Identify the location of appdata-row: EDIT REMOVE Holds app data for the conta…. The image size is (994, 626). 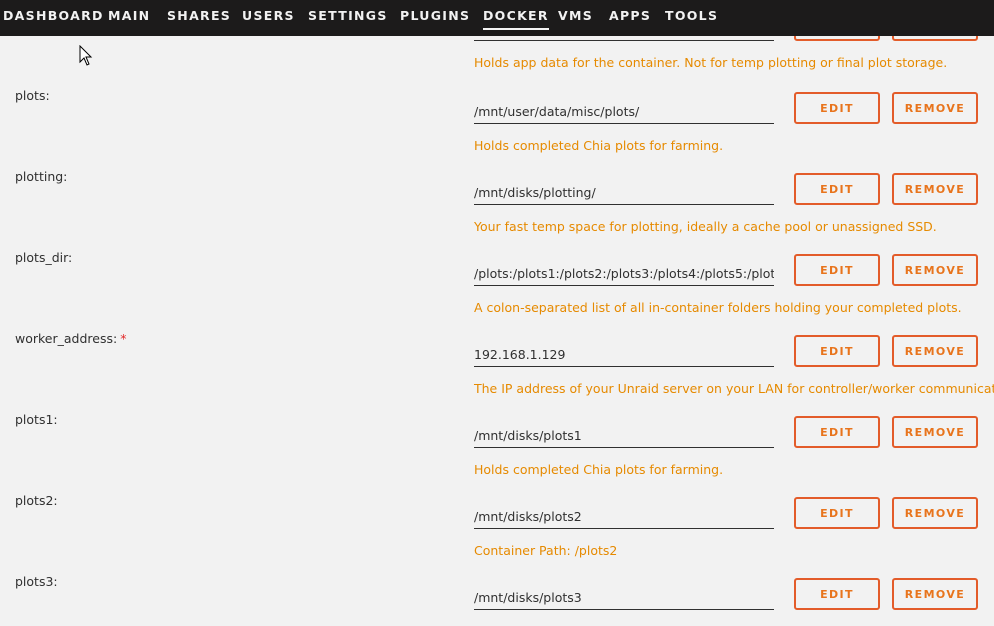
(497, 61).